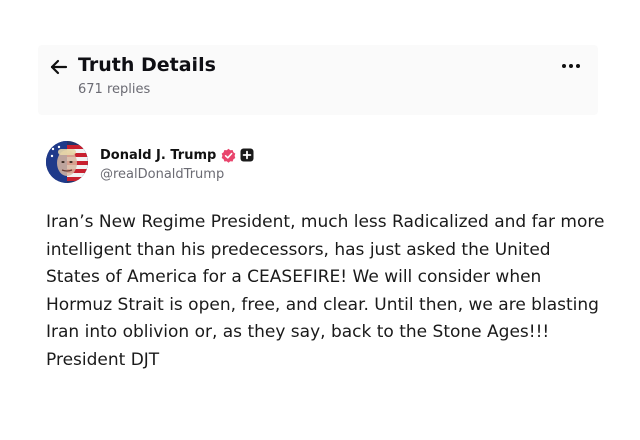 This screenshot has width=640, height=440. I want to click on author-handle: @realDonaldTrump, so click(162, 174).